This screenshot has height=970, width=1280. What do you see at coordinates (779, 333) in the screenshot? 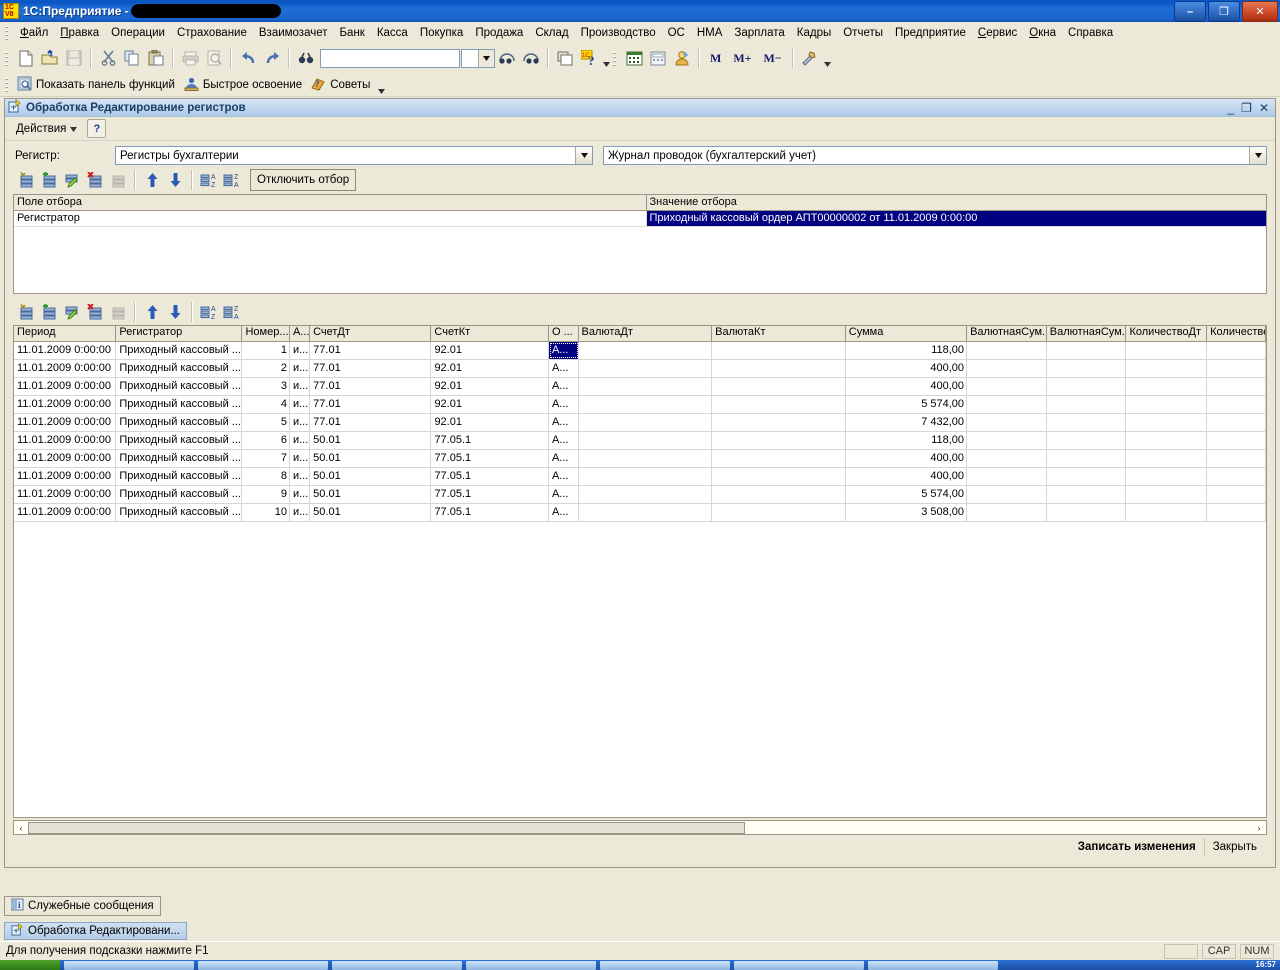
I see `data-grid-column-header: ВалютаКт` at bounding box center [779, 333].